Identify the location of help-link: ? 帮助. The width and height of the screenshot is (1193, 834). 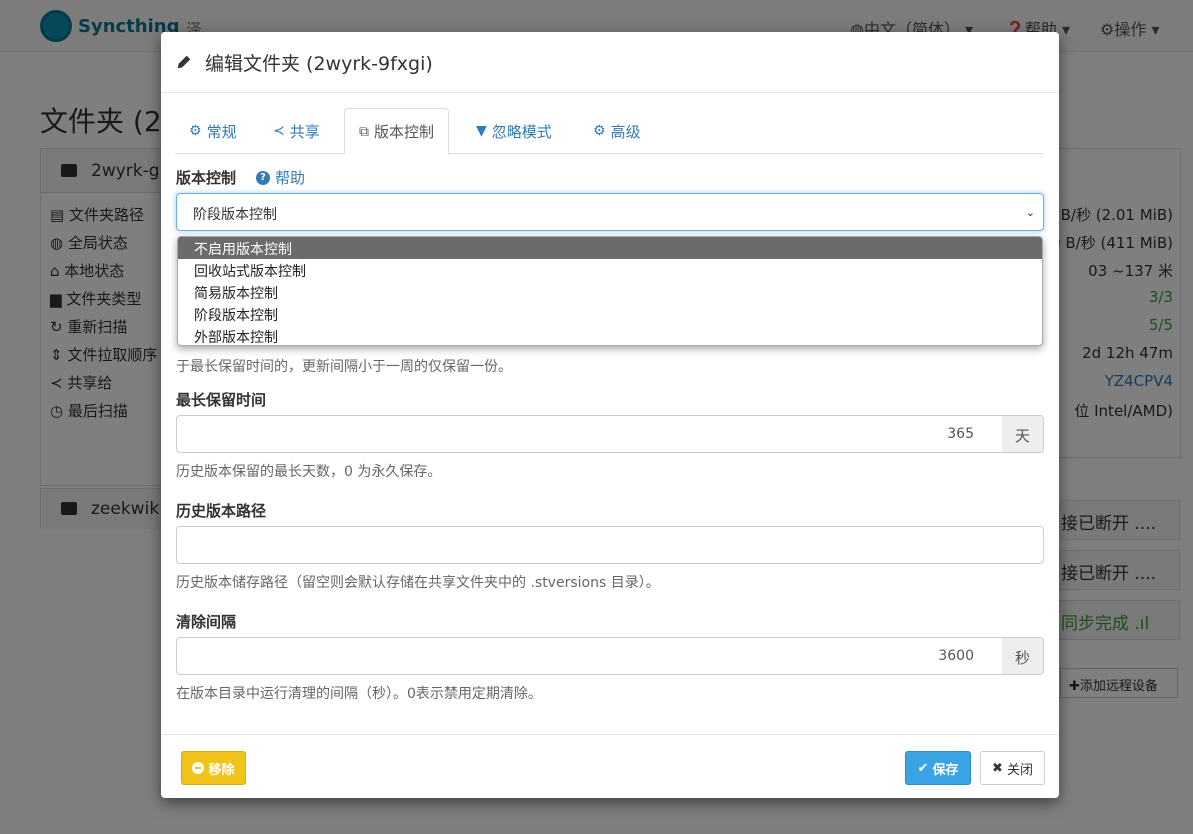
(280, 177).